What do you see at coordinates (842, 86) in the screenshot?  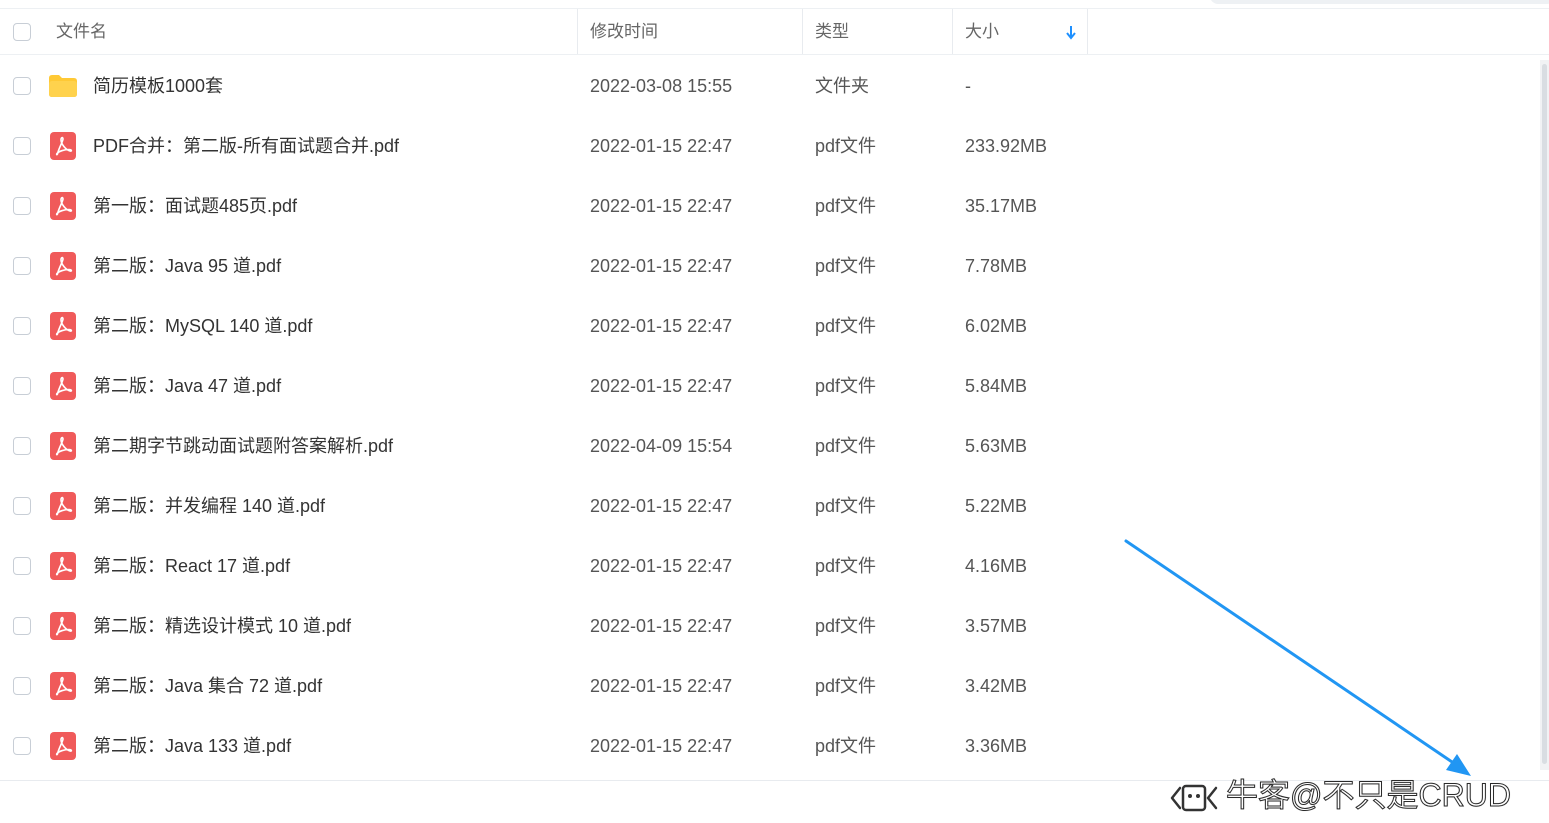 I see `file-type: 文件夹` at bounding box center [842, 86].